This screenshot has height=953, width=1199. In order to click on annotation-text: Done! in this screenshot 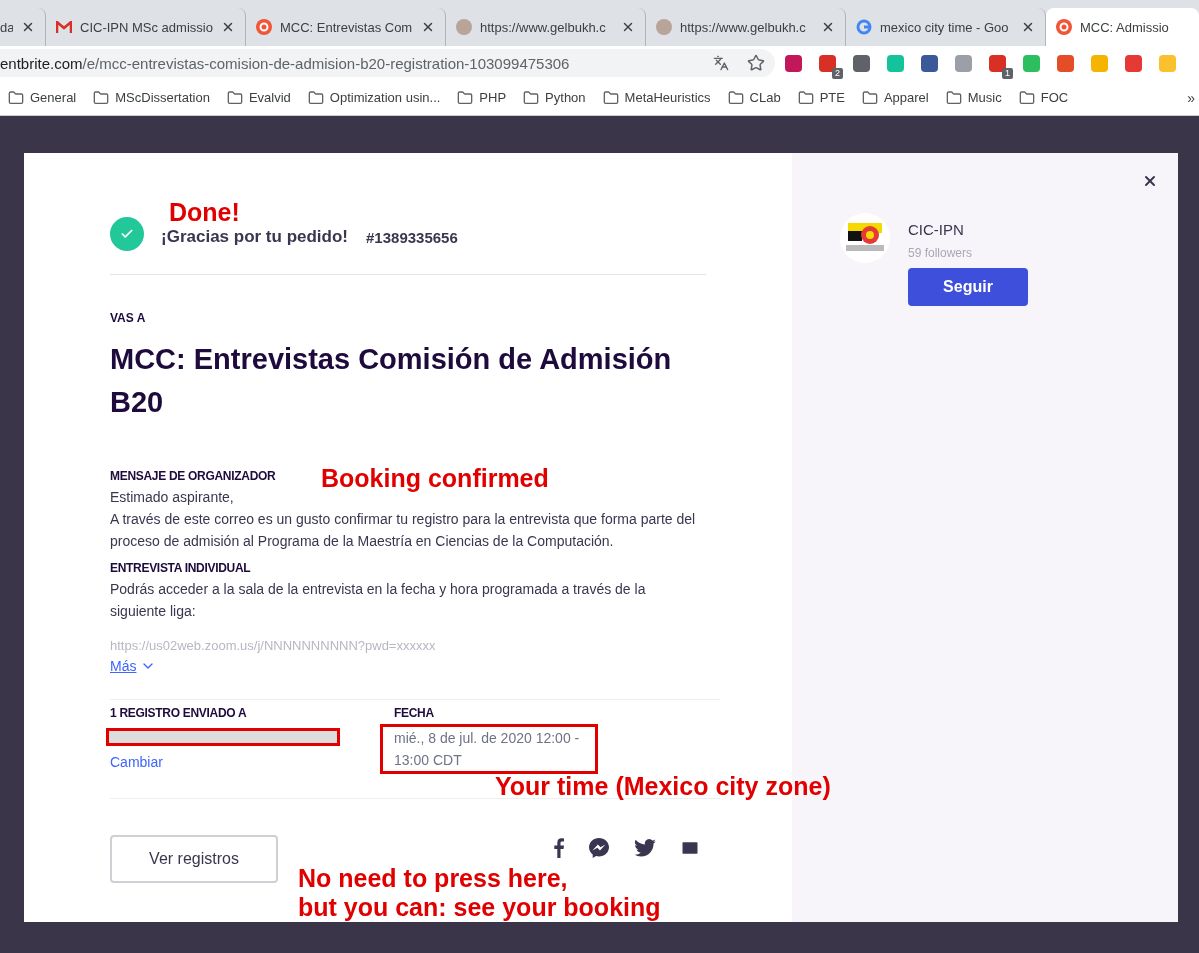, I will do `click(204, 212)`.